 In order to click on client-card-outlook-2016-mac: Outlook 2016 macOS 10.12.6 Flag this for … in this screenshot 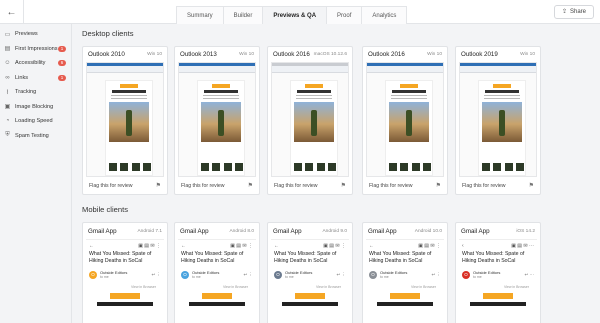, I will do `click(310, 120)`.